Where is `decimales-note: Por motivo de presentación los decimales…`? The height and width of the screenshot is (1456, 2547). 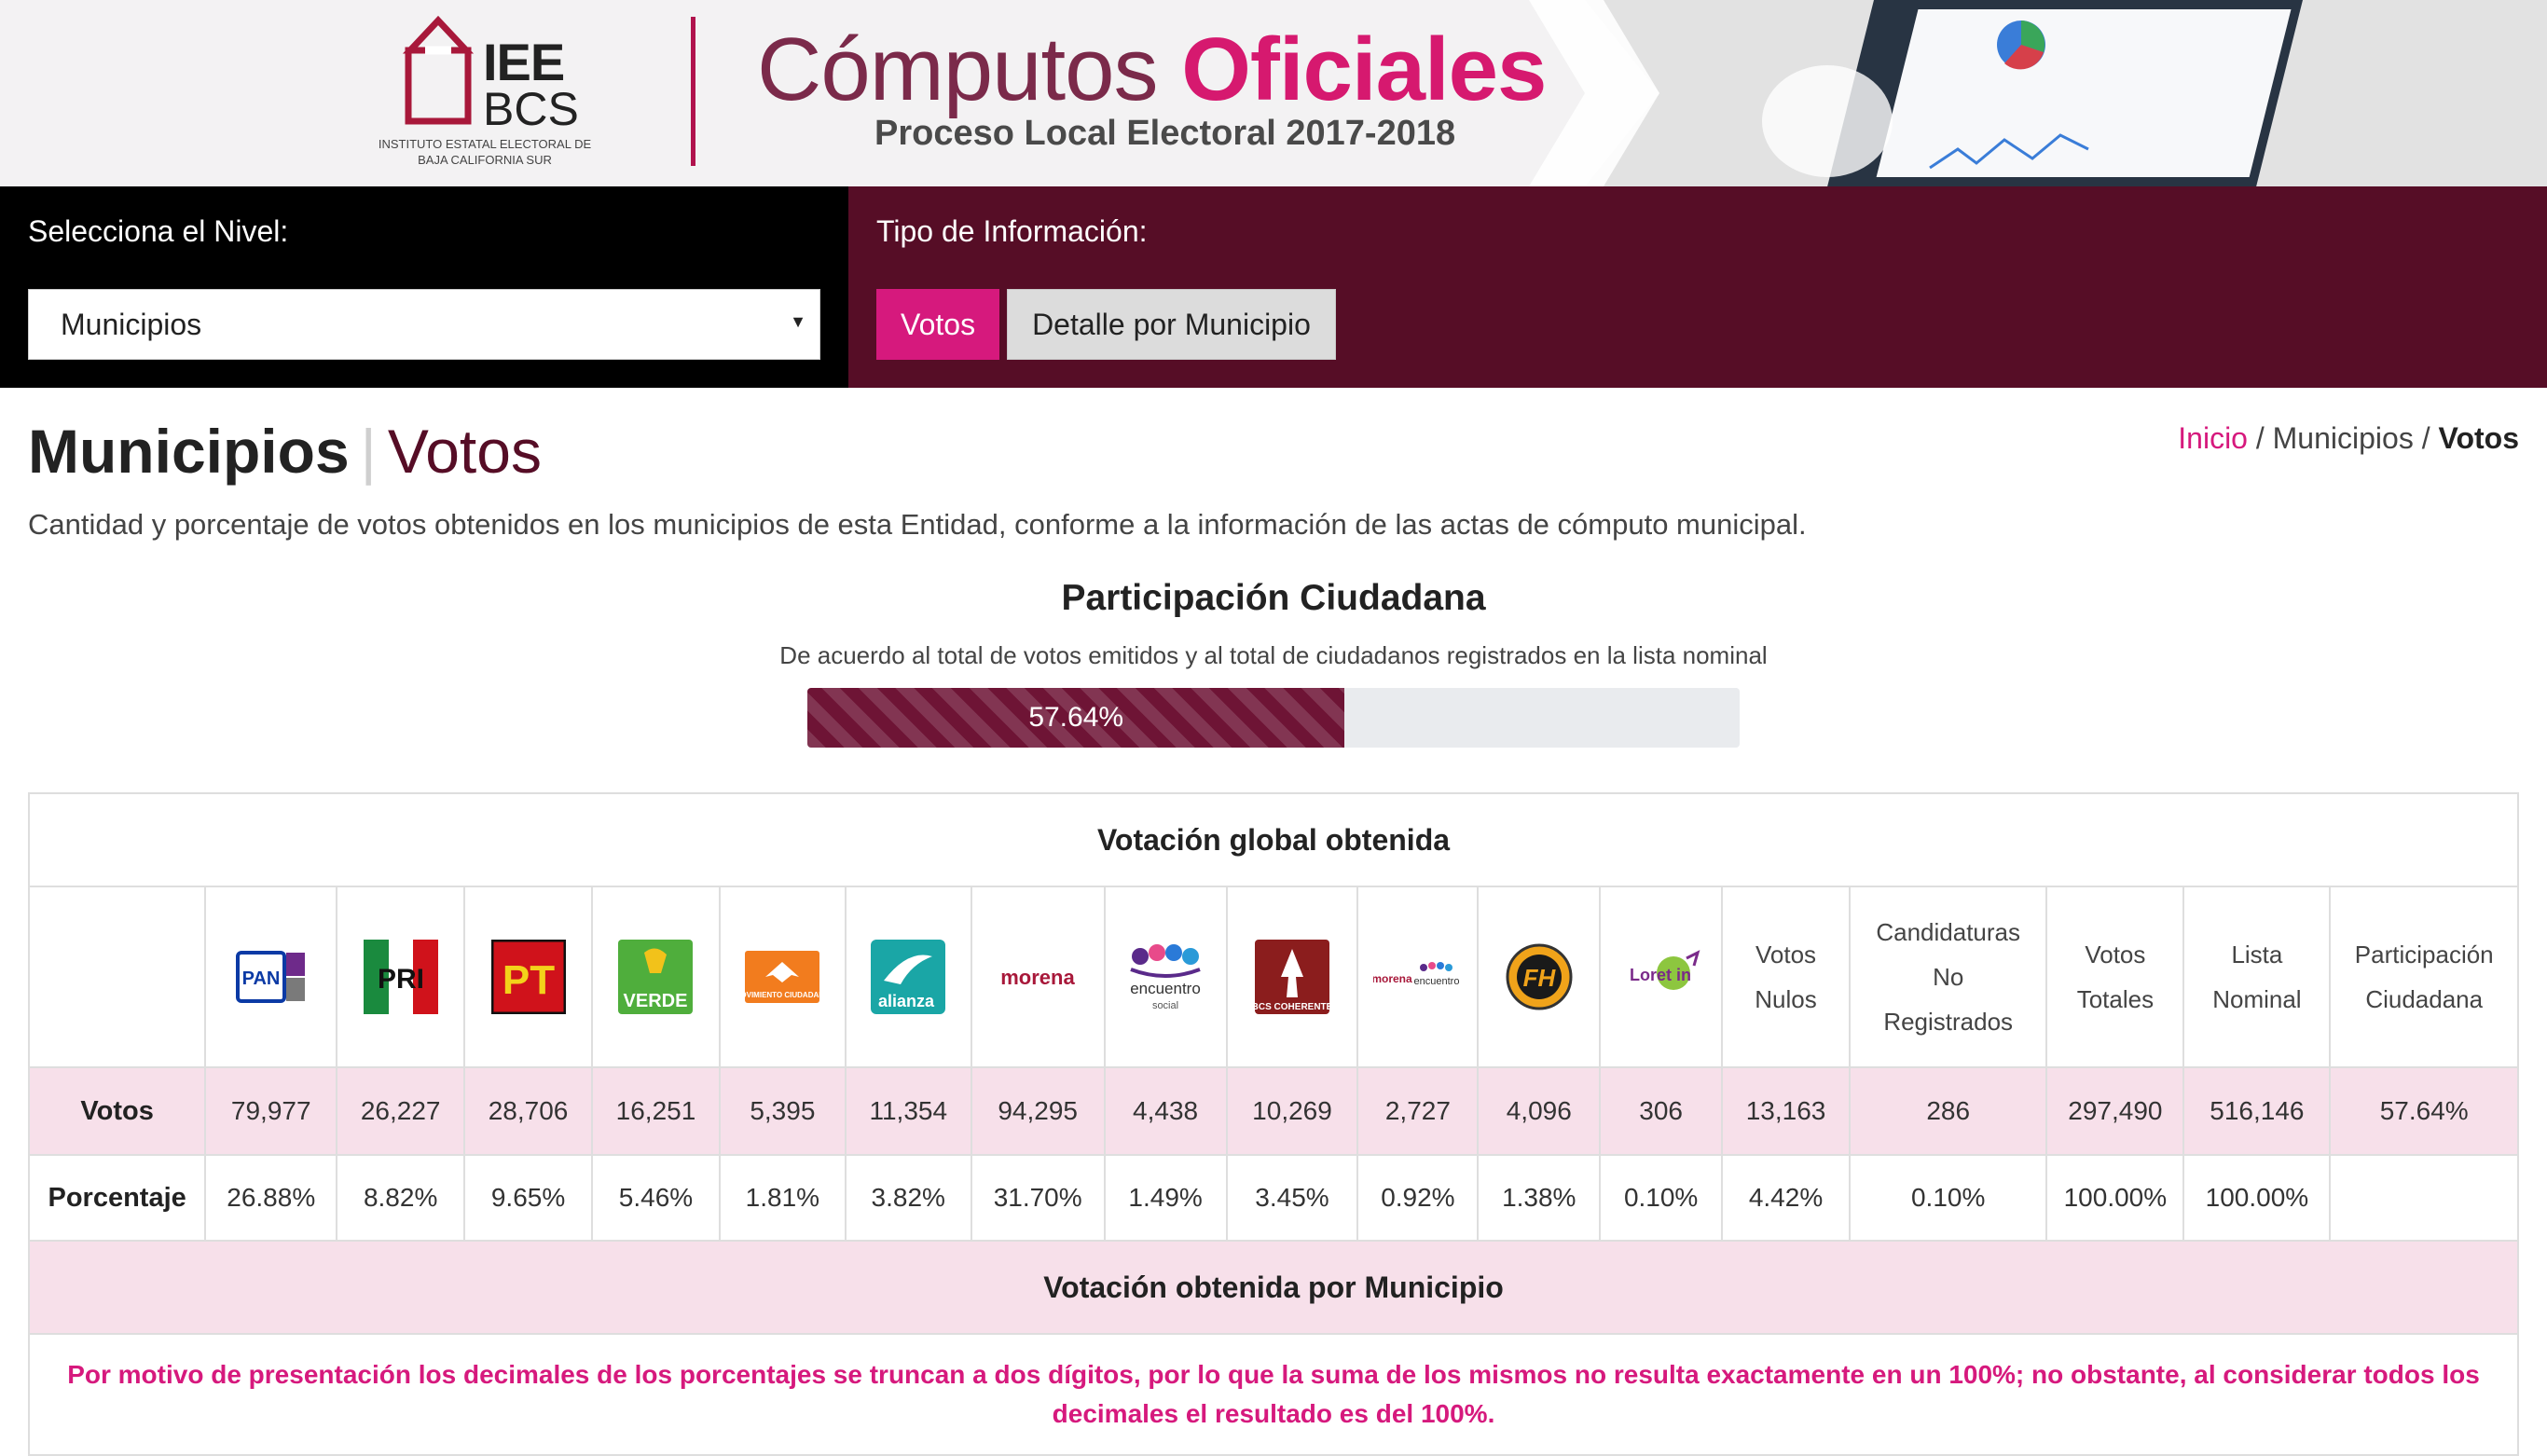
decimales-note: Por motivo de presentación los decimales… is located at coordinates (1273, 1394).